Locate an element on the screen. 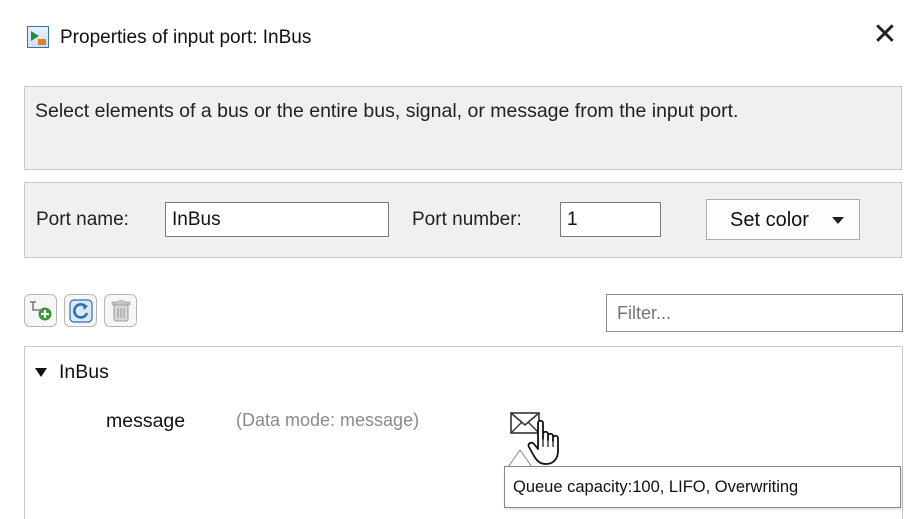 This screenshot has width=905, height=519. refresh-button is located at coordinates (80, 310).